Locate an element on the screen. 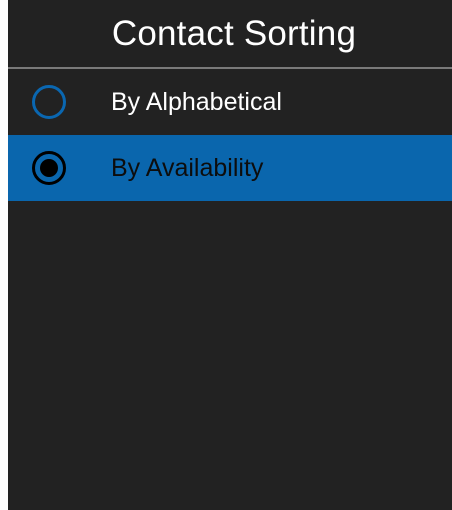 The width and height of the screenshot is (452, 510). option-by-availability: By Availability is located at coordinates (230, 168).